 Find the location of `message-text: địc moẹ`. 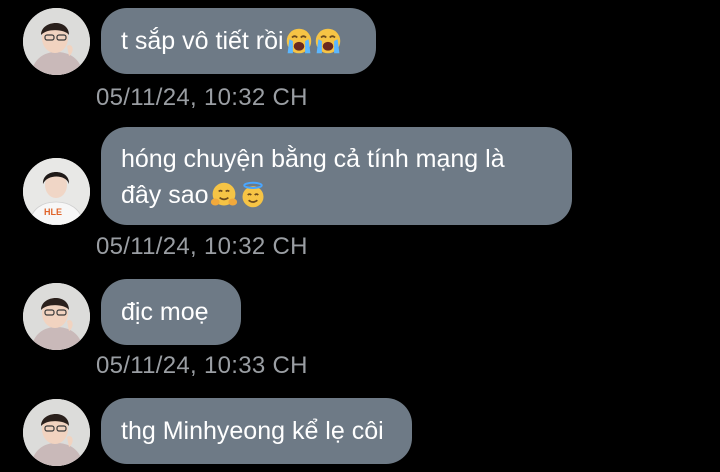

message-text: địc moẹ is located at coordinates (165, 312).